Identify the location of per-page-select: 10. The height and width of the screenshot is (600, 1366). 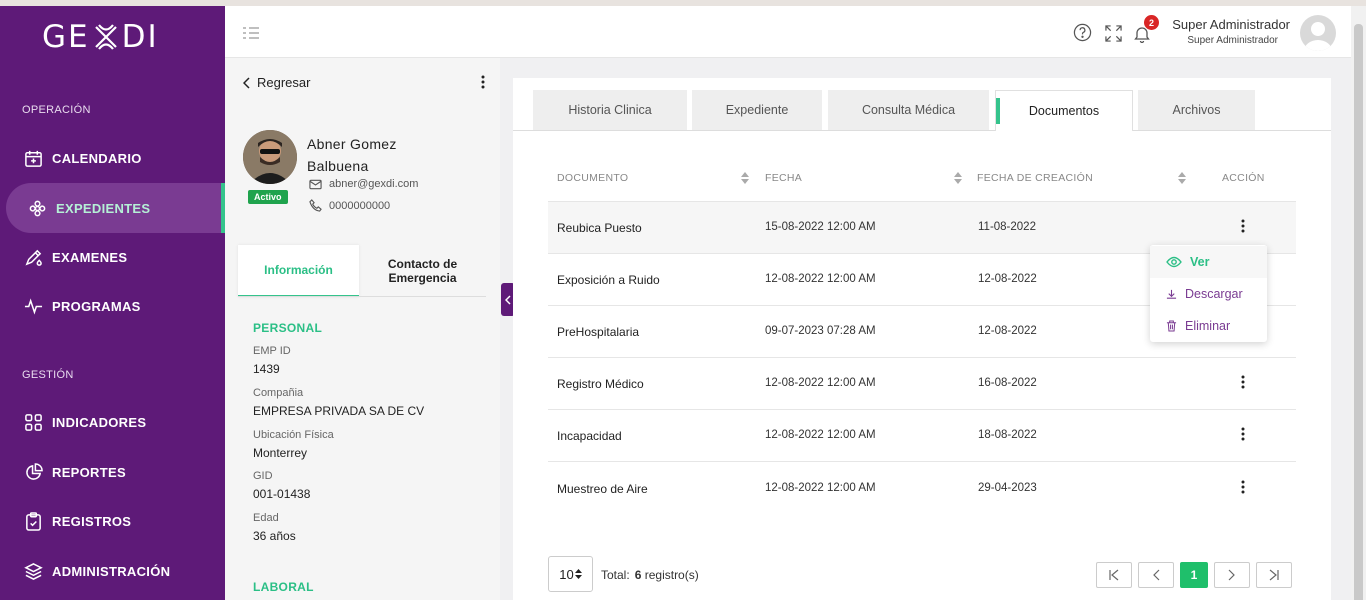
(570, 574).